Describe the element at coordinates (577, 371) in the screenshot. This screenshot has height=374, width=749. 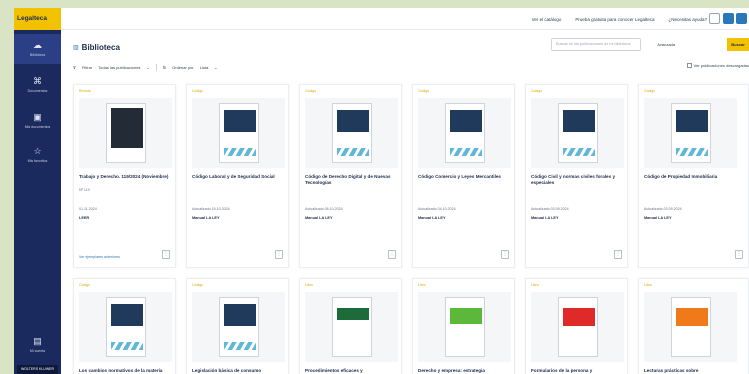
I see `card-title: Formularios de la persona y` at that location.